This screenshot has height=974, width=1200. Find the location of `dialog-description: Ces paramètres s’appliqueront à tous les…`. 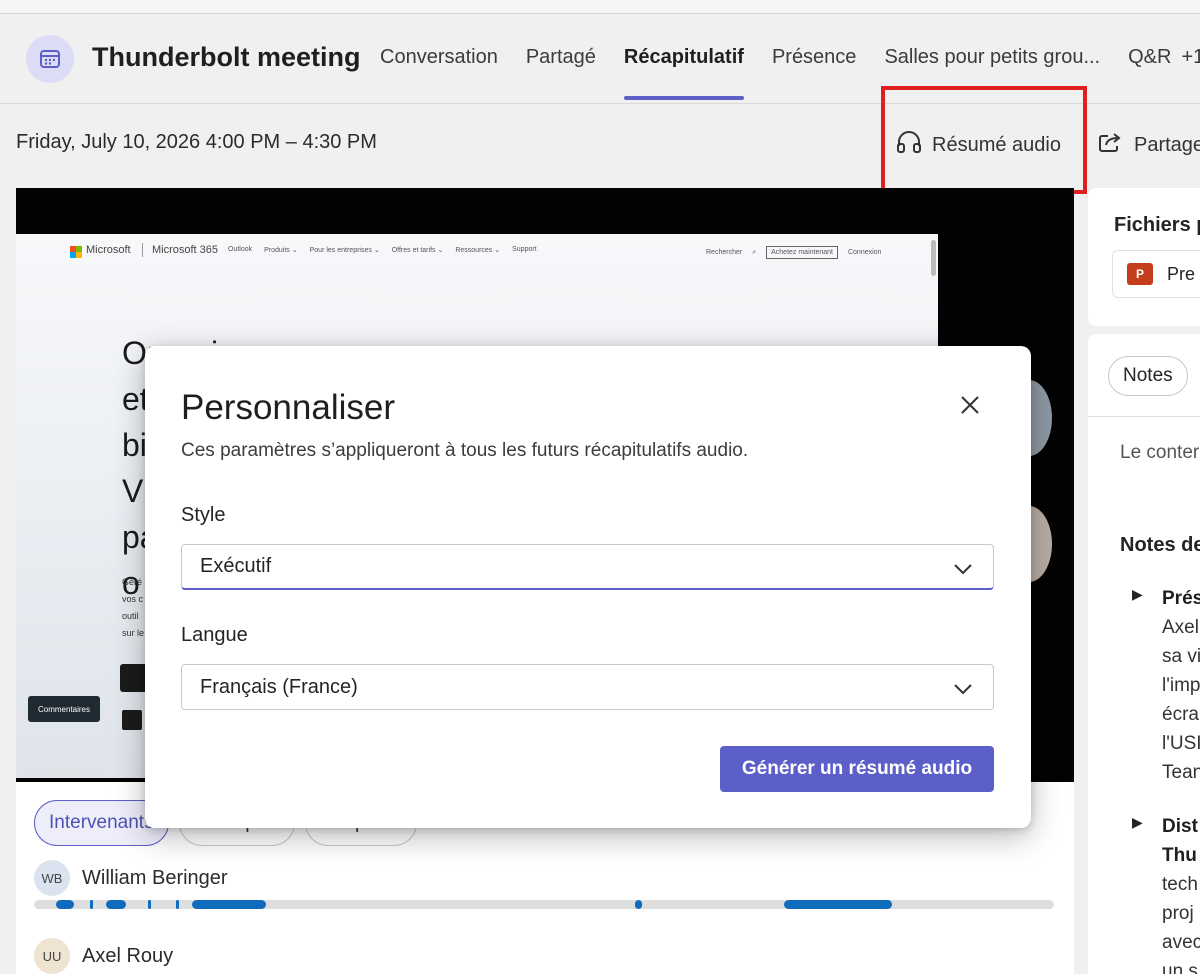

dialog-description: Ces paramètres s’appliqueront à tous les… is located at coordinates (465, 450).